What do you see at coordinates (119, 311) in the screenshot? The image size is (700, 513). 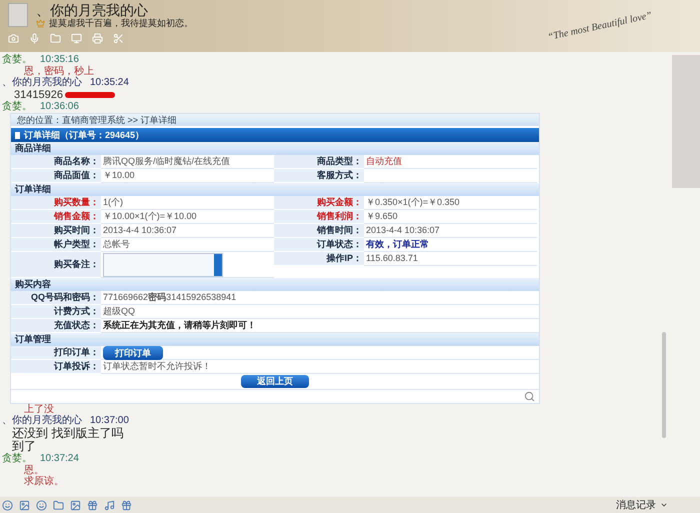 I see `field-value: 超级QQ` at bounding box center [119, 311].